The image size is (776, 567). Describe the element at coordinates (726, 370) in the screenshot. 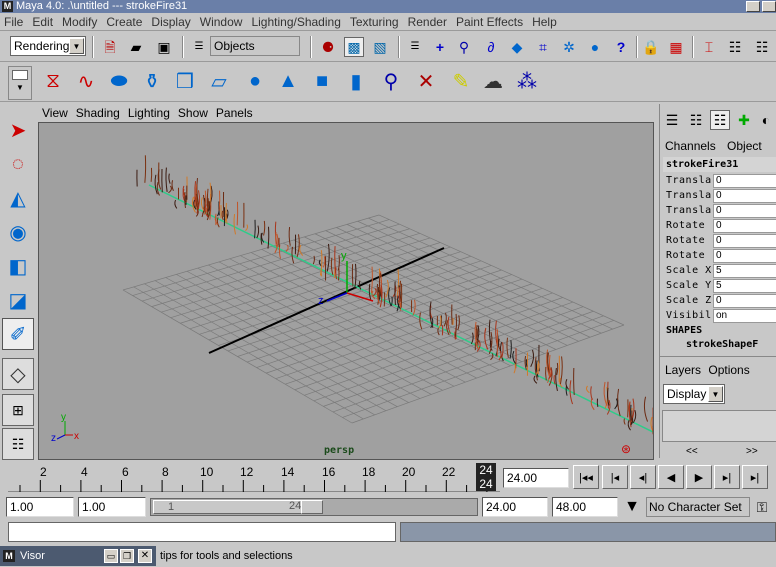

I see `menu-options: Options` at that location.